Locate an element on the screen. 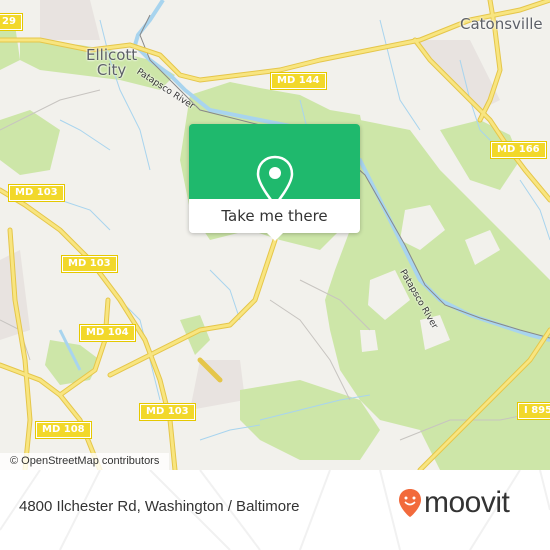 The height and width of the screenshot is (550, 550). road-shield-md108: MD 108 is located at coordinates (63, 430).